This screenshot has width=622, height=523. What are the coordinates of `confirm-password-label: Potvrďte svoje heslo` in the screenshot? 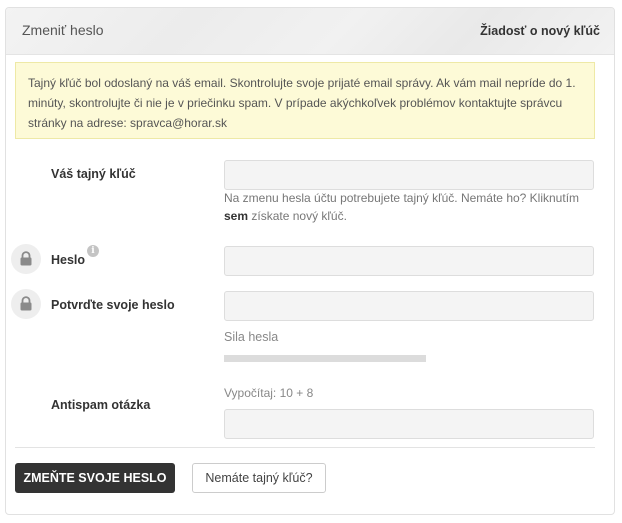 It's located at (113, 305).